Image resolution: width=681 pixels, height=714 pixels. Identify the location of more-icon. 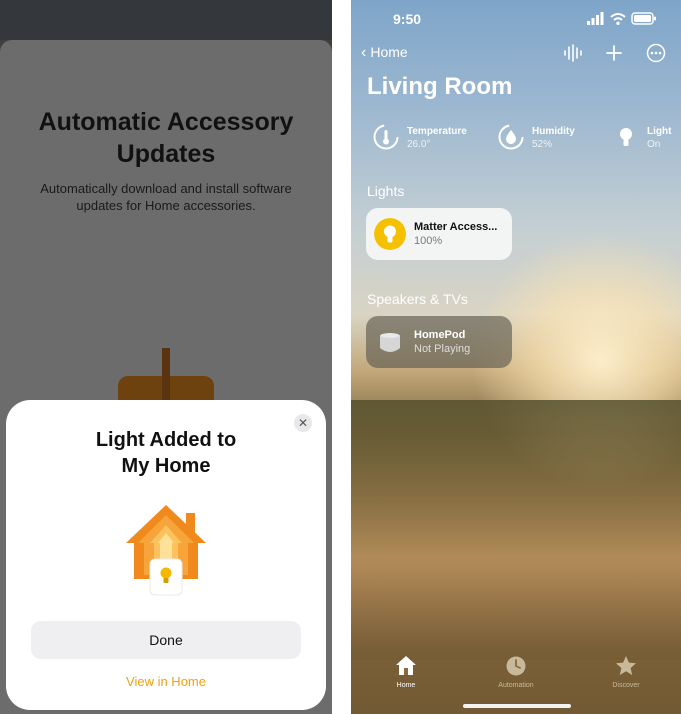
(656, 53).